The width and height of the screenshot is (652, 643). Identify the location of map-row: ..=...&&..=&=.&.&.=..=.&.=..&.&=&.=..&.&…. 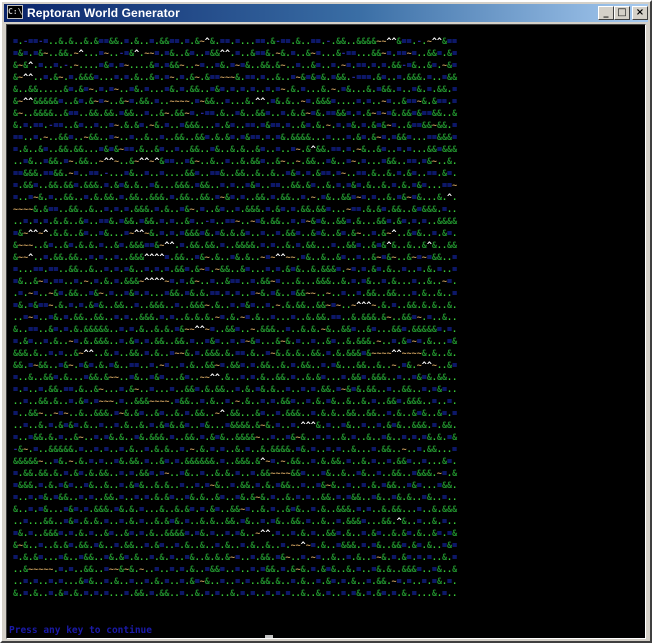
(235, 521).